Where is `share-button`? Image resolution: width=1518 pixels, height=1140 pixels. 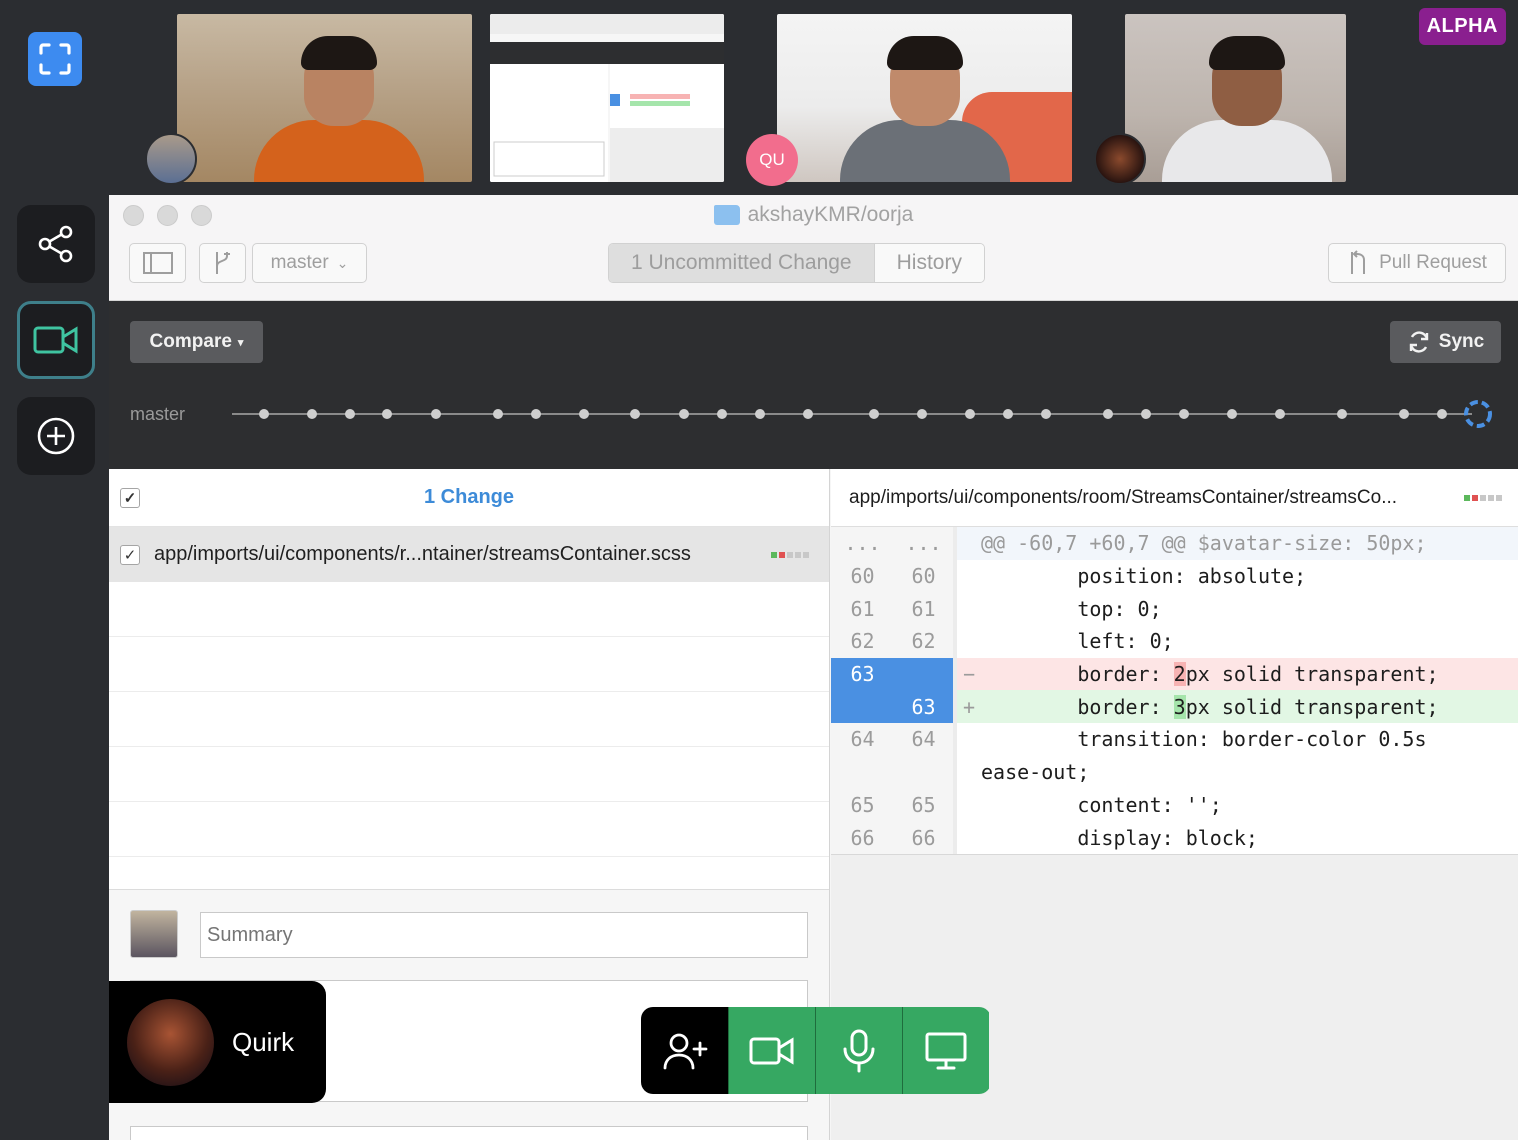 share-button is located at coordinates (56, 244).